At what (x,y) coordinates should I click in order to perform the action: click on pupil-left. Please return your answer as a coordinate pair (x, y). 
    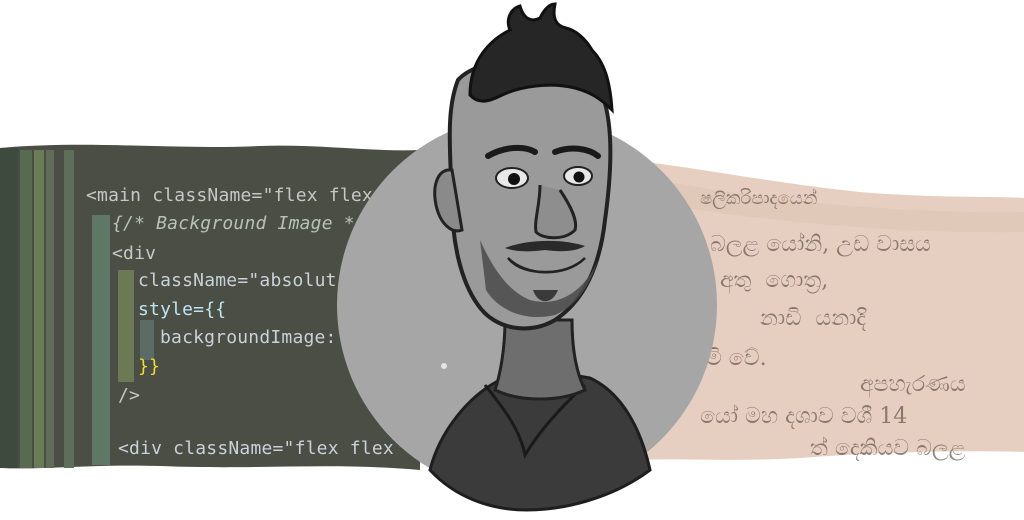
    Looking at the image, I should click on (514, 179).